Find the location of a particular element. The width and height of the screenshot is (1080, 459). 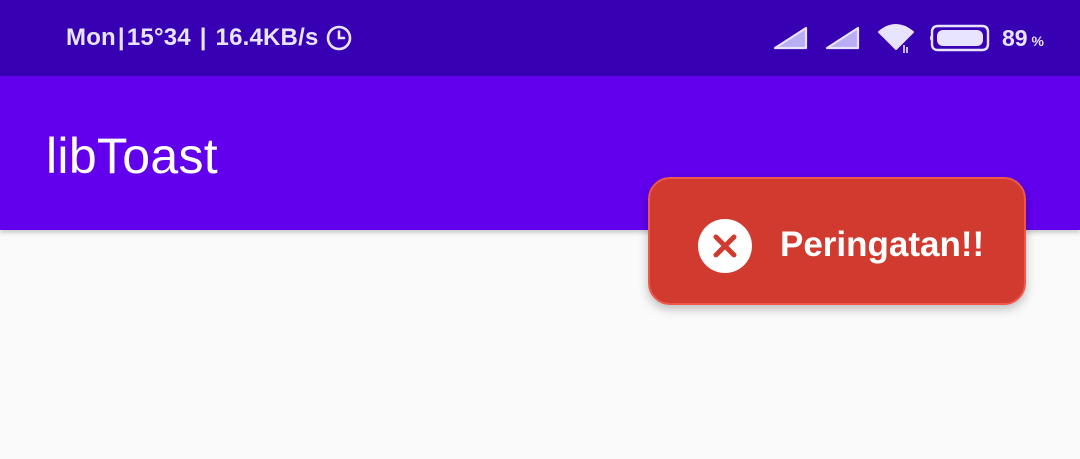

status-network-speed: 16.4KB/s is located at coordinates (267, 37).